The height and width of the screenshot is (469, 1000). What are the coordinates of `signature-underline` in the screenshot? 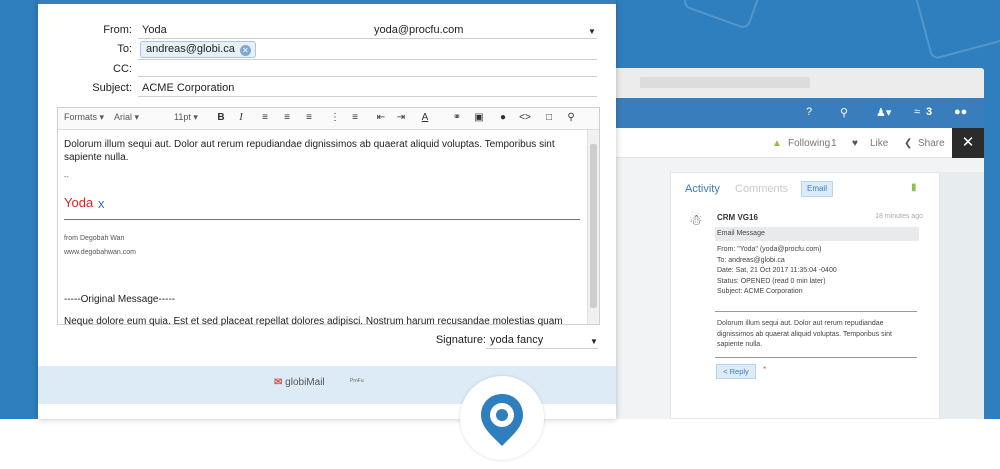 It's located at (542, 348).